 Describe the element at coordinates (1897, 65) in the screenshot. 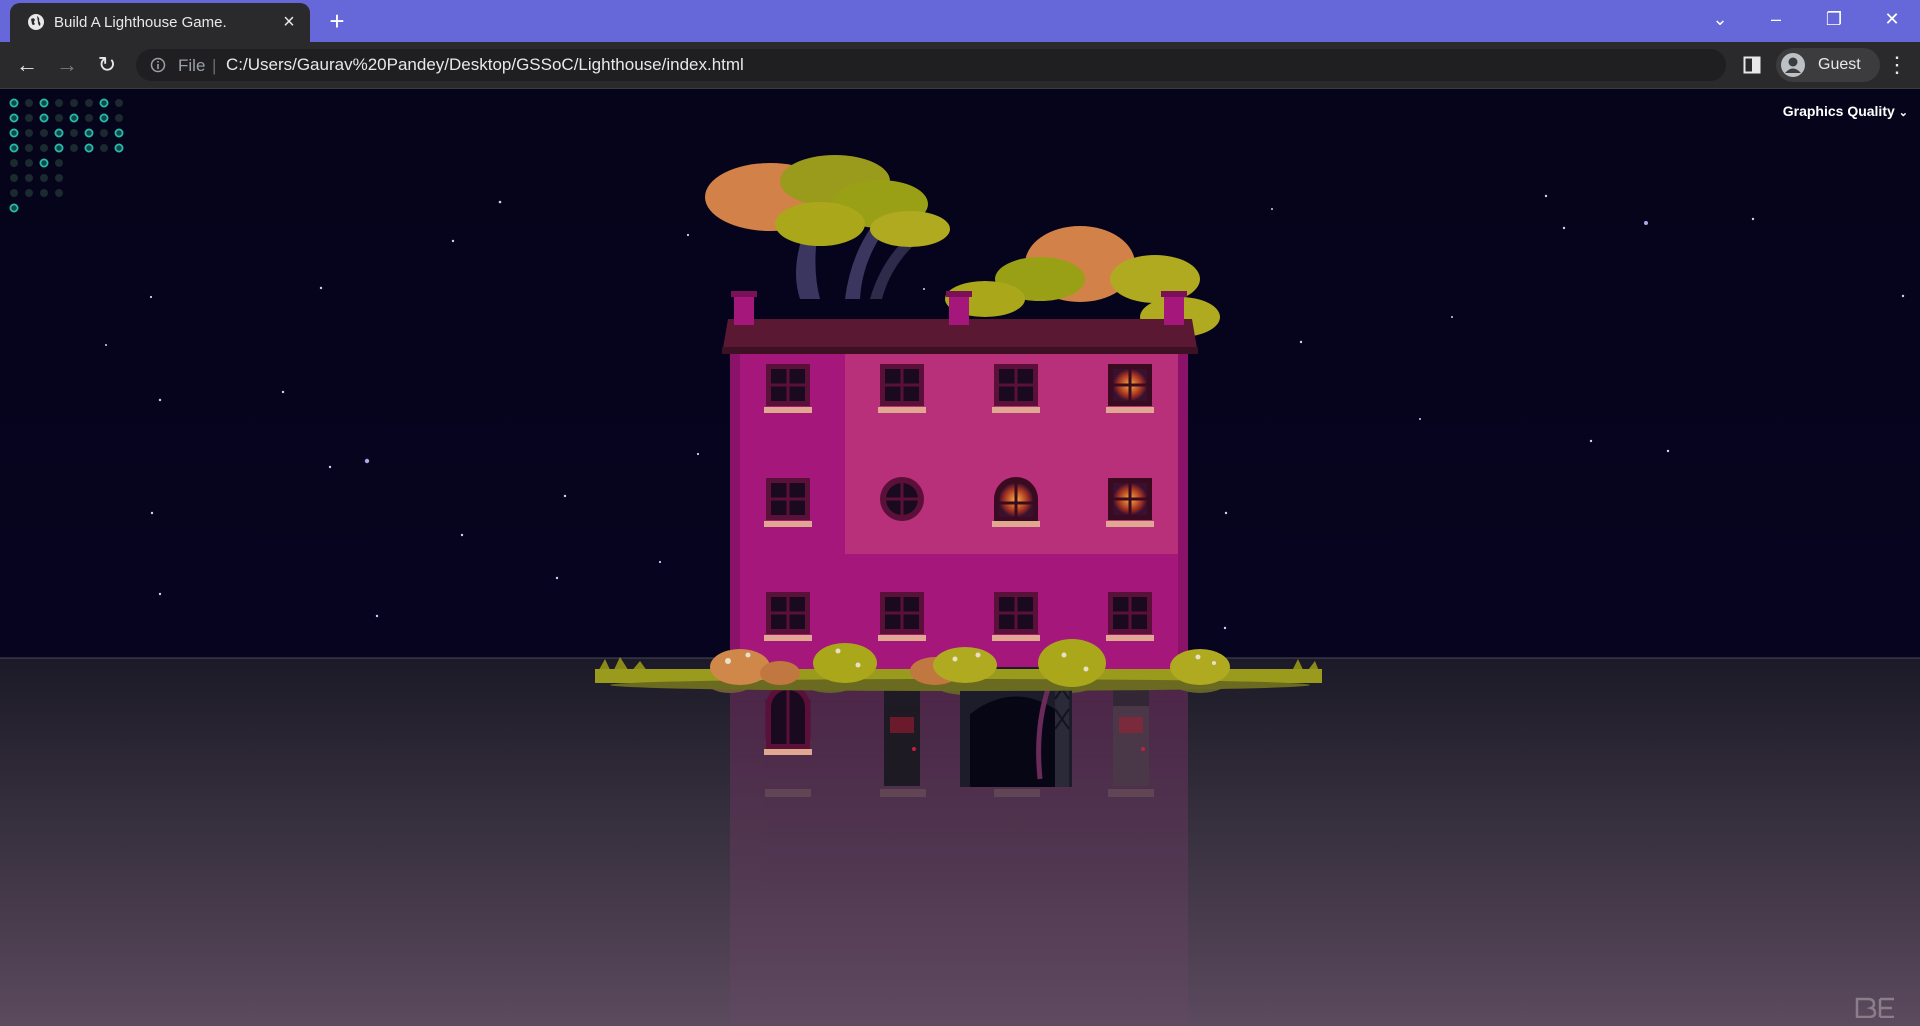

I see `kebab-menu-icon: ⋮` at that location.